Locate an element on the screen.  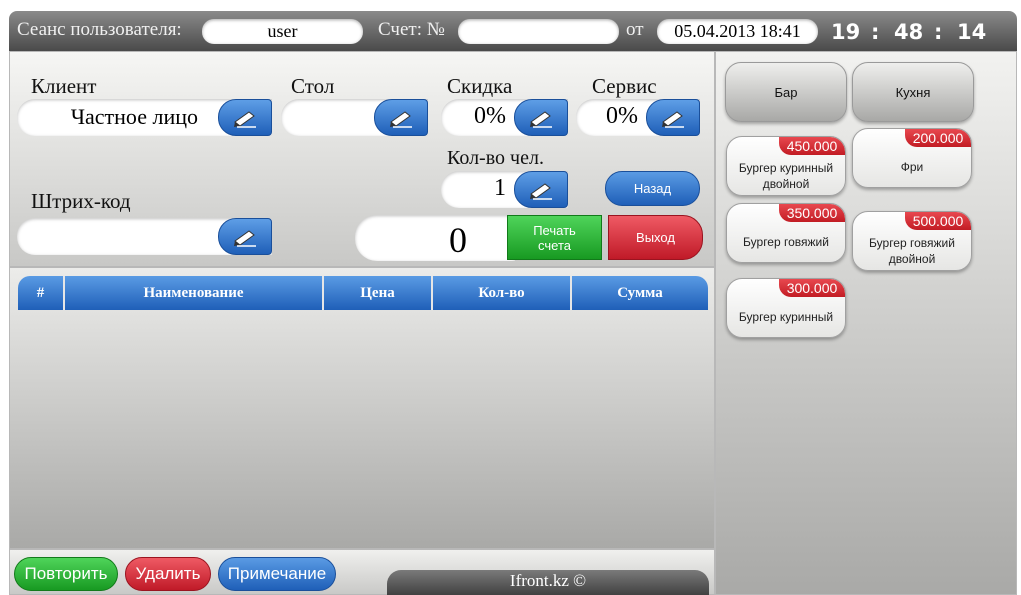
category-kitchen-button: Кухня is located at coordinates (913, 92).